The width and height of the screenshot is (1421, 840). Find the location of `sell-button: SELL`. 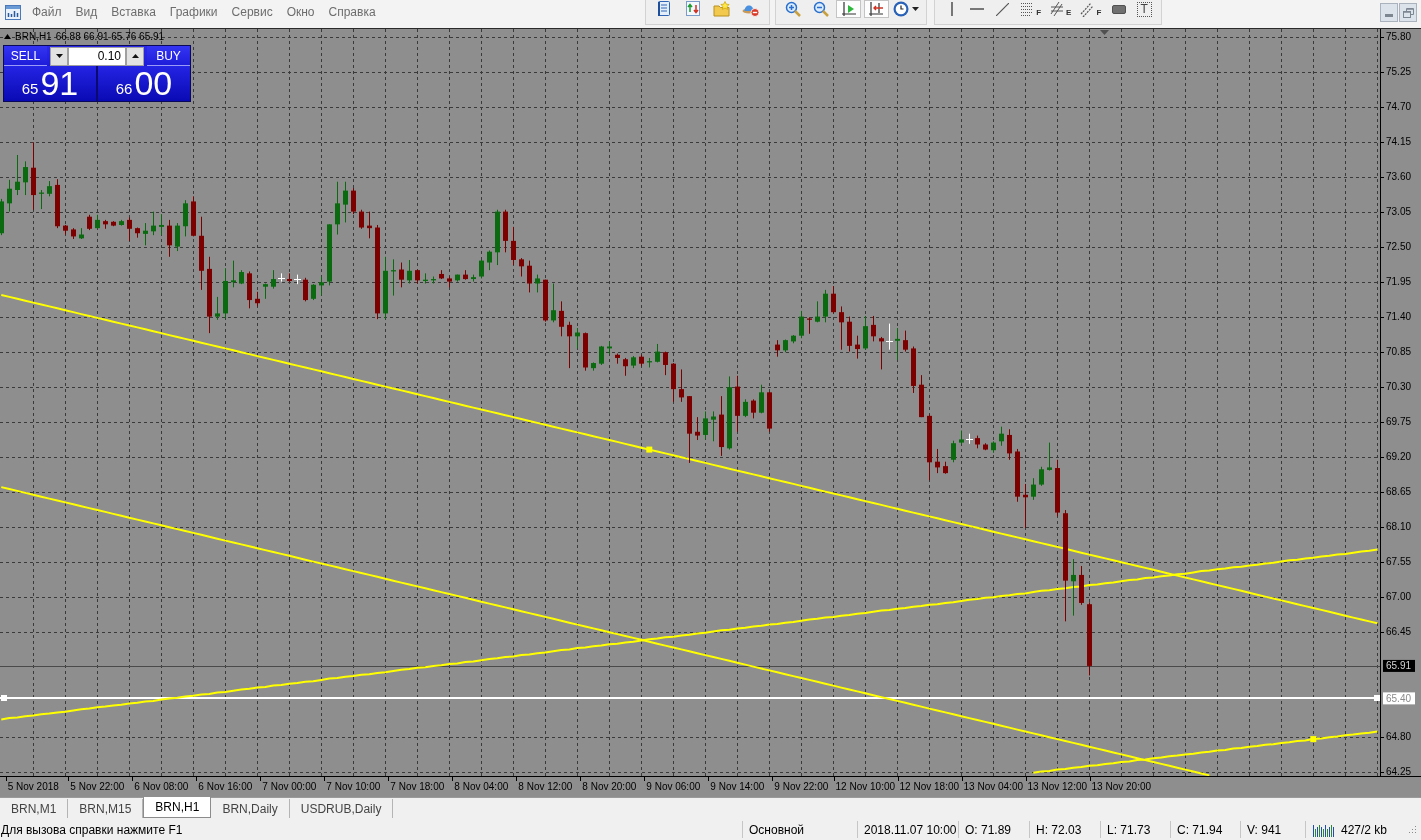

sell-button: SELL is located at coordinates (25, 56).